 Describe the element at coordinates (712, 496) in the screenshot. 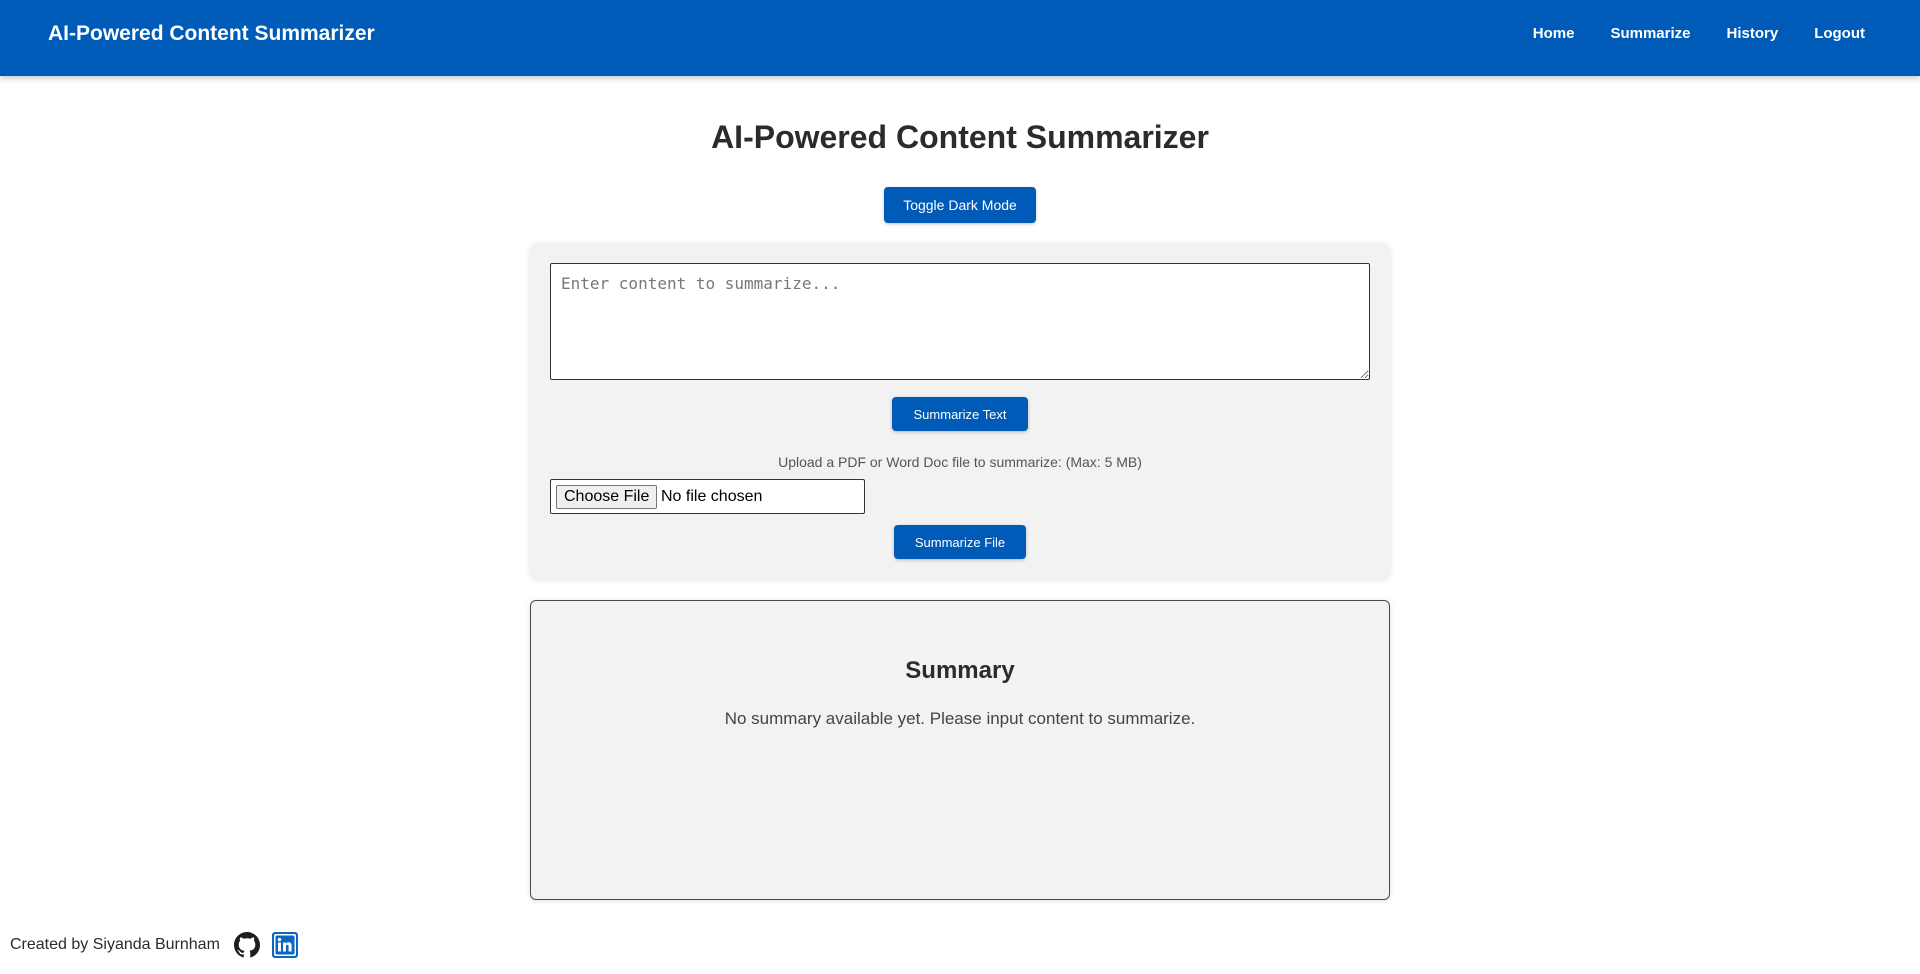

I see `file-status-text: No file chosen` at that location.